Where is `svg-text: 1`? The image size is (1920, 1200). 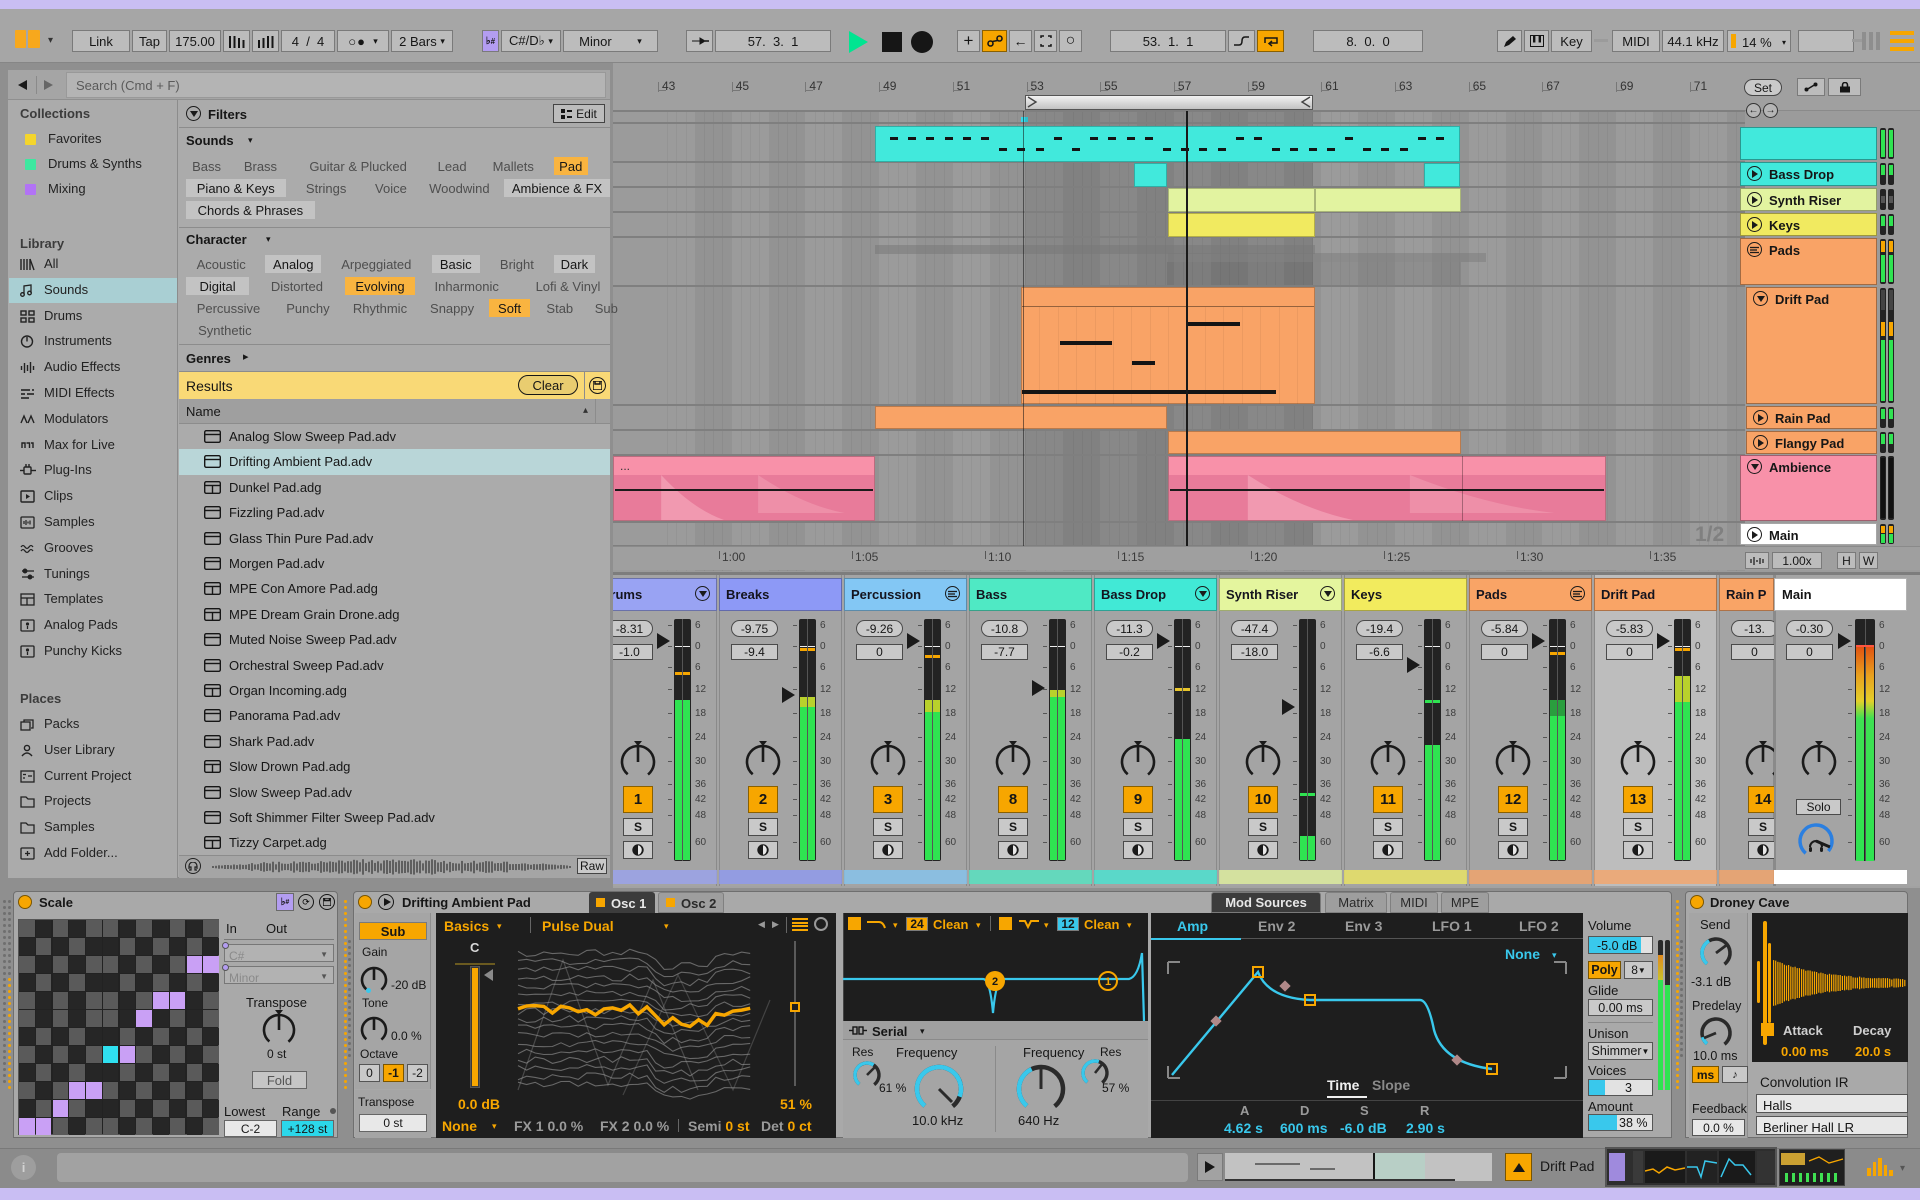 svg-text: 1 is located at coordinates (1108, 982).